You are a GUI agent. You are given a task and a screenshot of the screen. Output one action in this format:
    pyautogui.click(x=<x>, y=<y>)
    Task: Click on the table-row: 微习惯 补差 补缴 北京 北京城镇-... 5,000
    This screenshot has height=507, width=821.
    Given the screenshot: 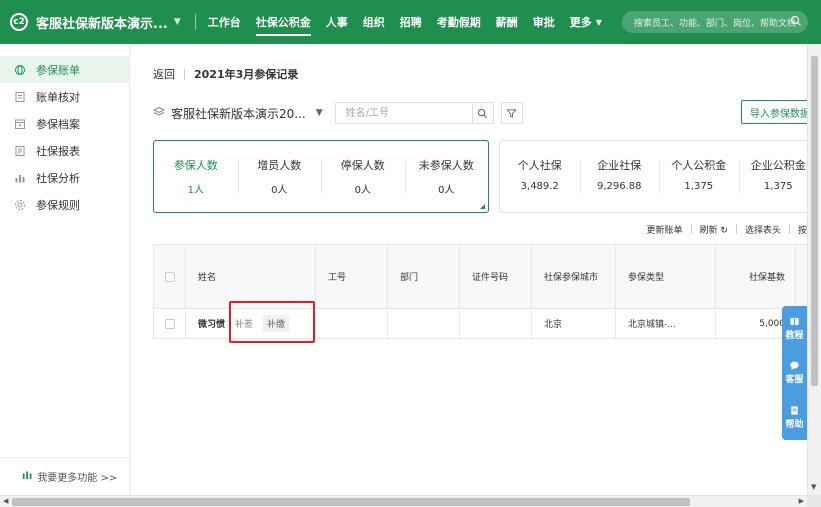 What is the action you would take?
    pyautogui.click(x=480, y=324)
    